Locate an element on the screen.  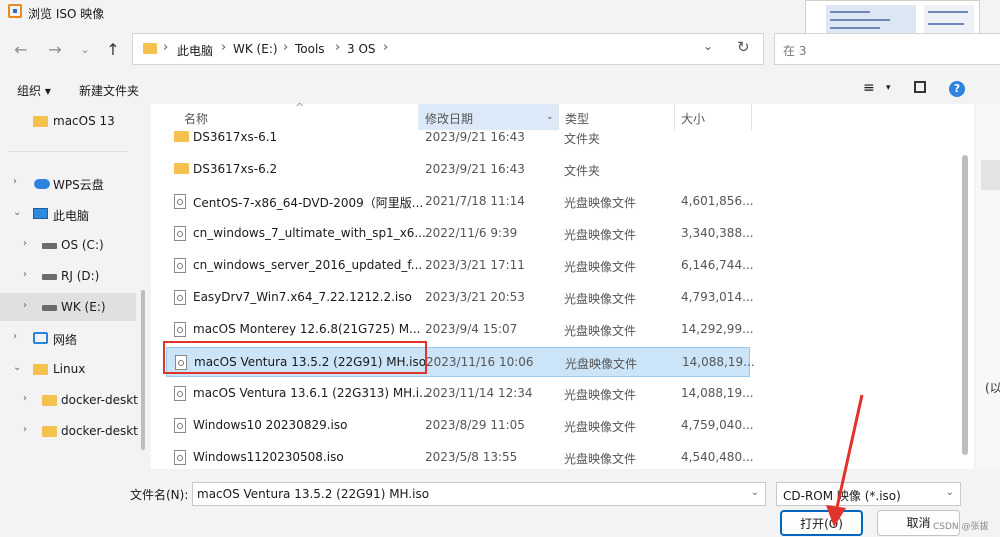
sort-caret-icon: ^ is located at coordinates (300, 107).